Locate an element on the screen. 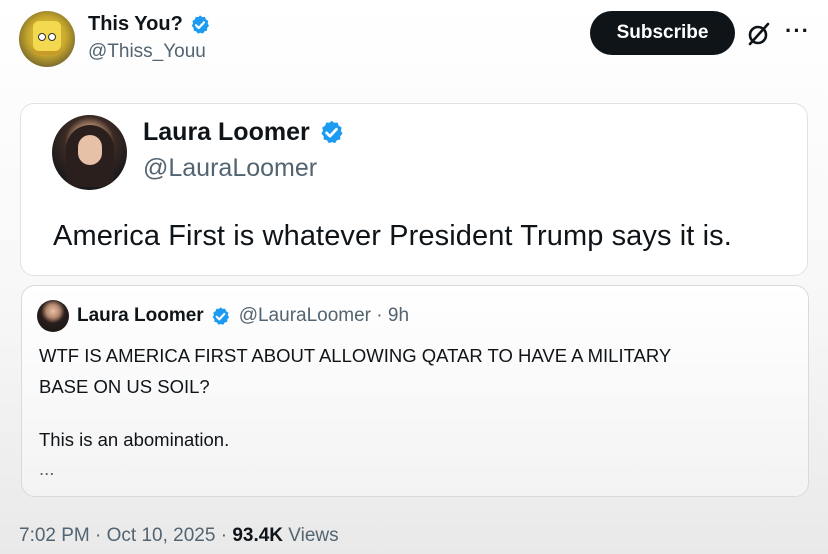 This screenshot has height=554, width=828. quoted-author-avatar is located at coordinates (89, 152).